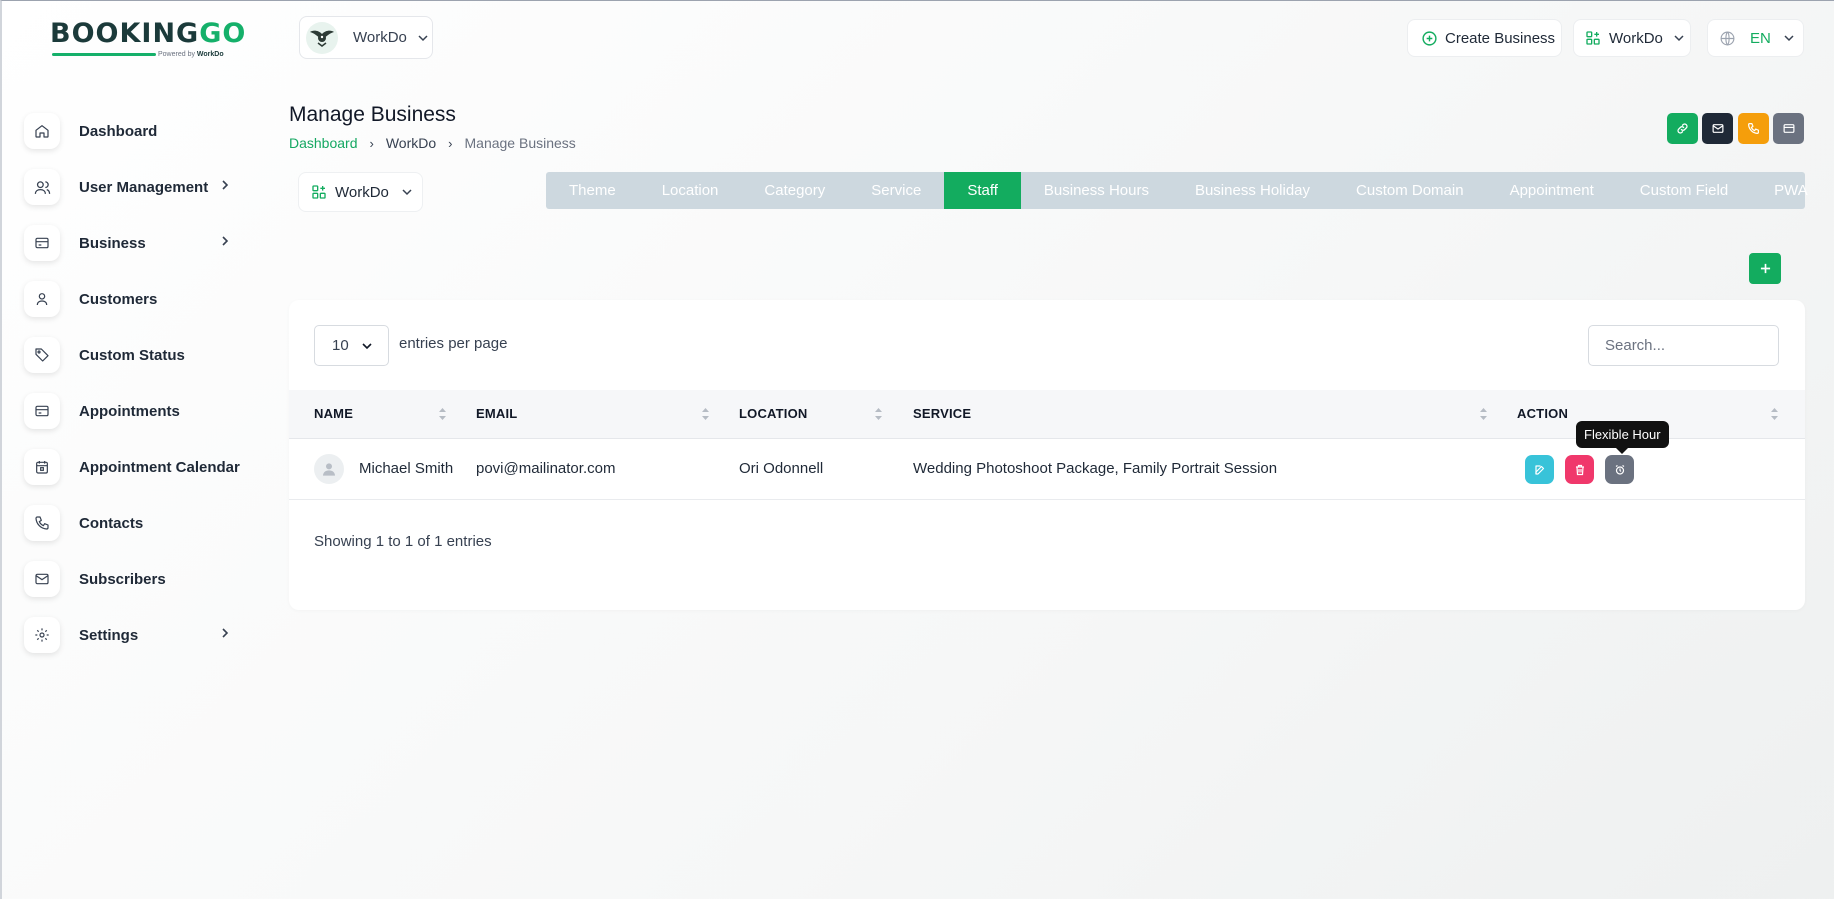  What do you see at coordinates (323, 143) in the screenshot?
I see `breadcrumb-dashboard: Dashboard` at bounding box center [323, 143].